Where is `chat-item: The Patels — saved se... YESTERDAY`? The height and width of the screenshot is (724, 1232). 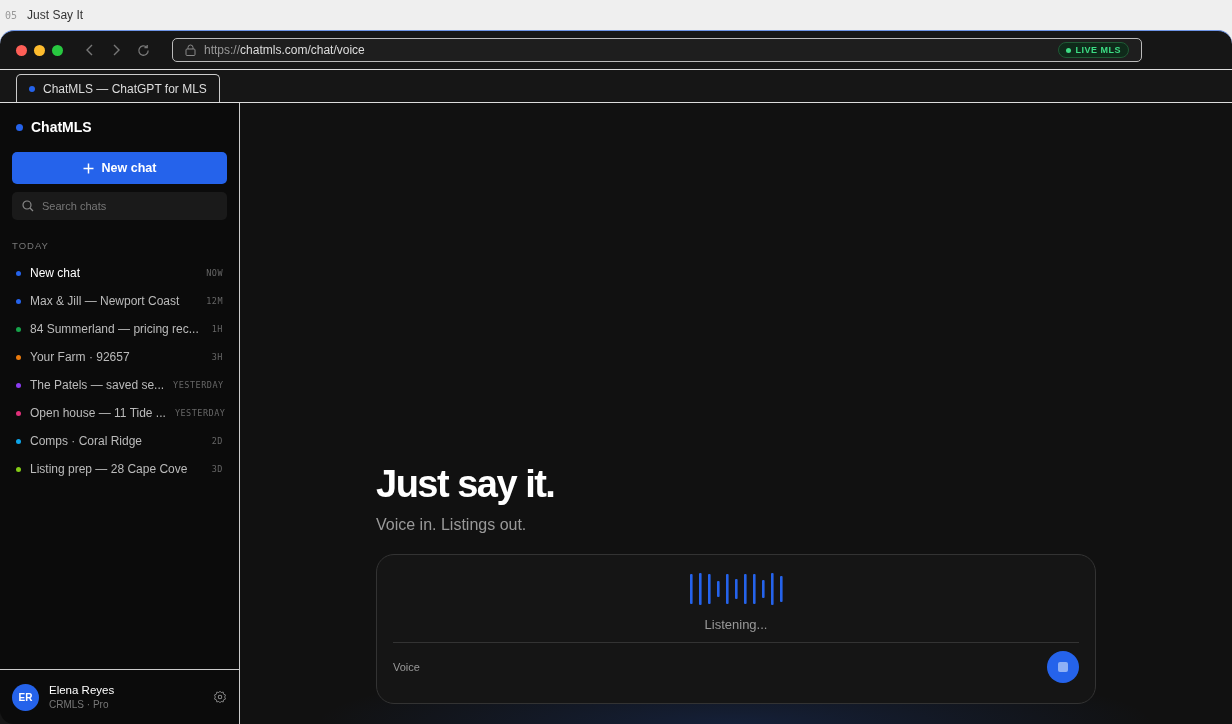 chat-item: The Patels — saved se... YESTERDAY is located at coordinates (119, 385).